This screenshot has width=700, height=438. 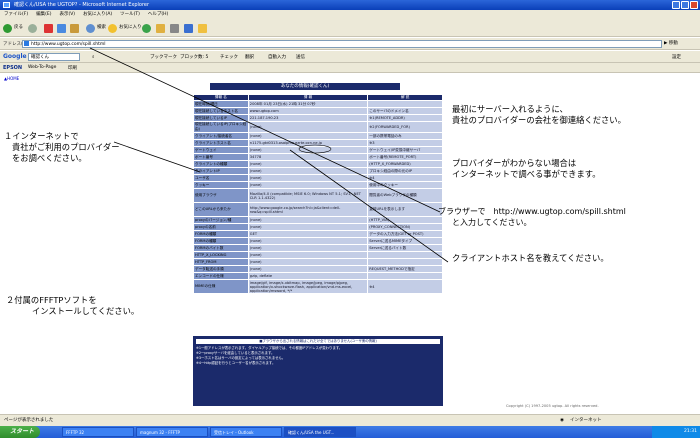 What do you see at coordinates (405, 171) in the screenshot?
I see `row-description: プロキシ経由の際の元のIP` at bounding box center [405, 171].